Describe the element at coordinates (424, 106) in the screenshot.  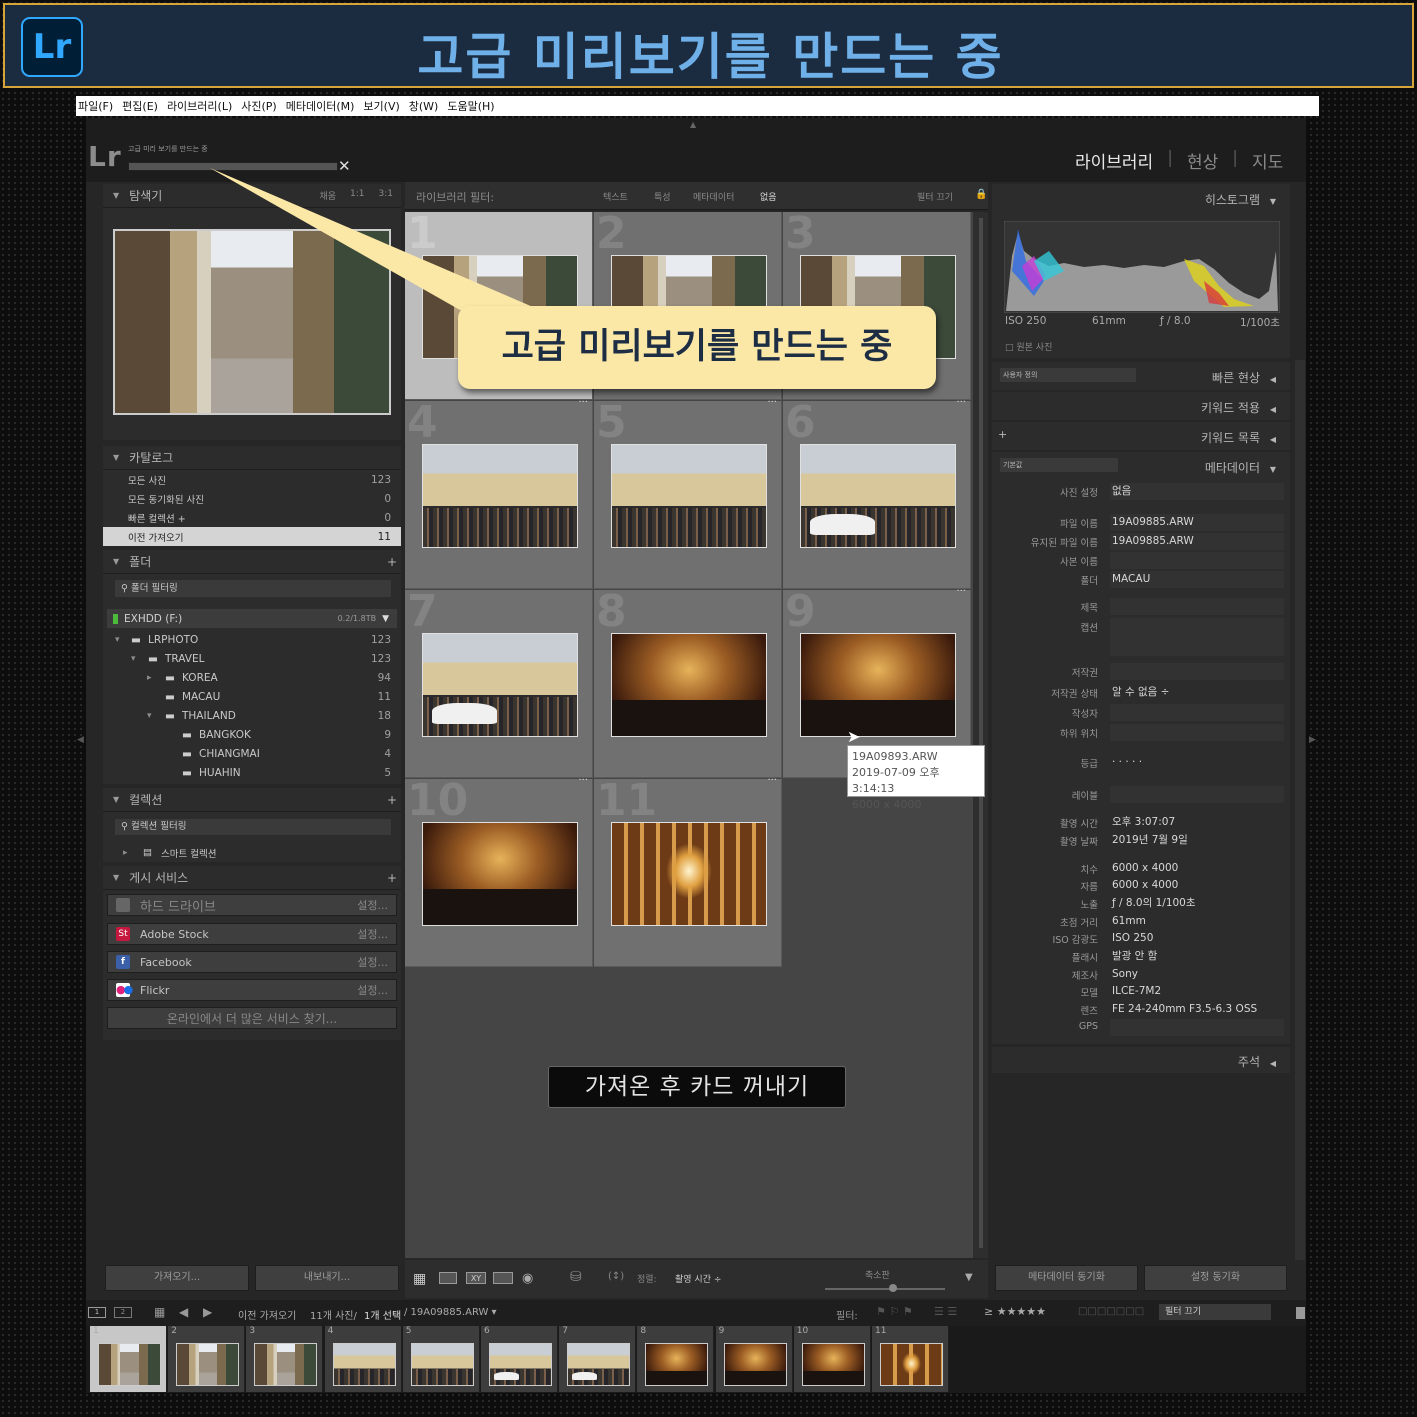
I see `menu-window: 창(W)` at that location.